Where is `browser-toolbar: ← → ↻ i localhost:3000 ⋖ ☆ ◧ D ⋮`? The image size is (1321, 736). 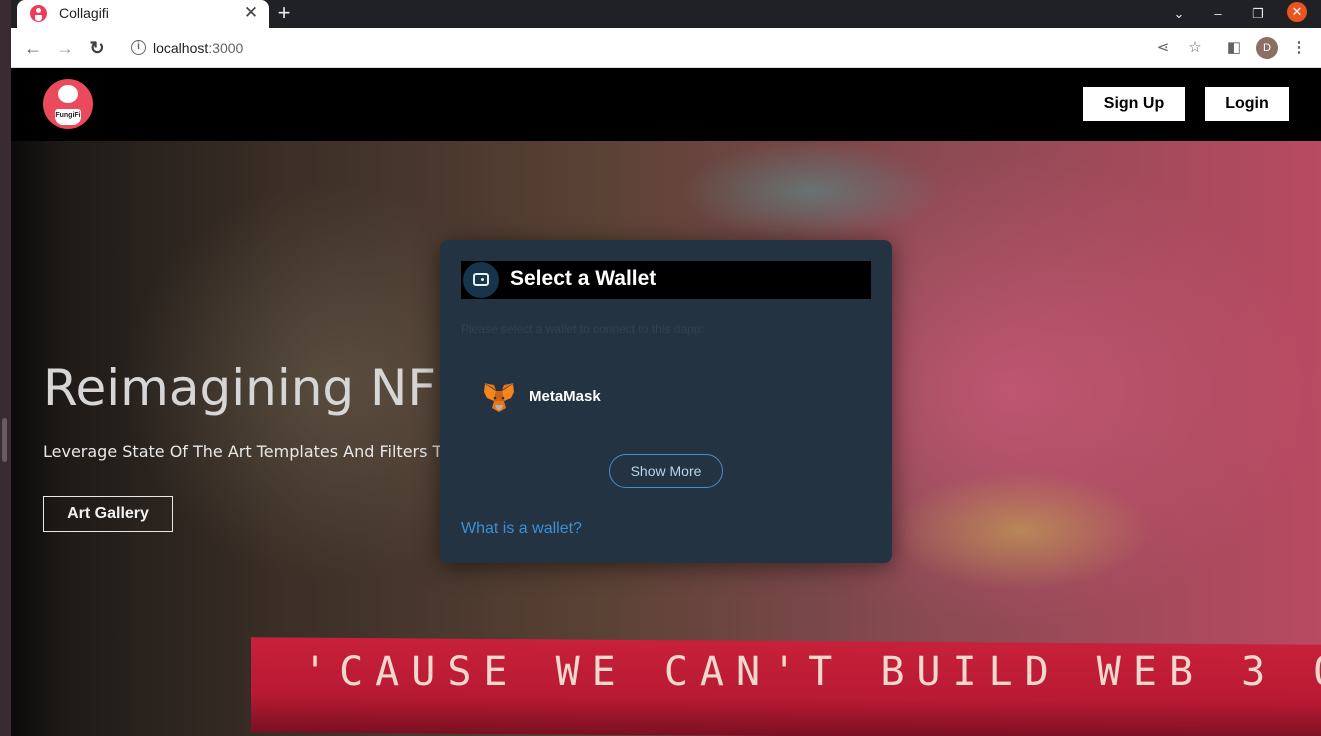
browser-toolbar: ← → ↻ i localhost:3000 ⋖ ☆ ◧ D ⋮ is located at coordinates (666, 48).